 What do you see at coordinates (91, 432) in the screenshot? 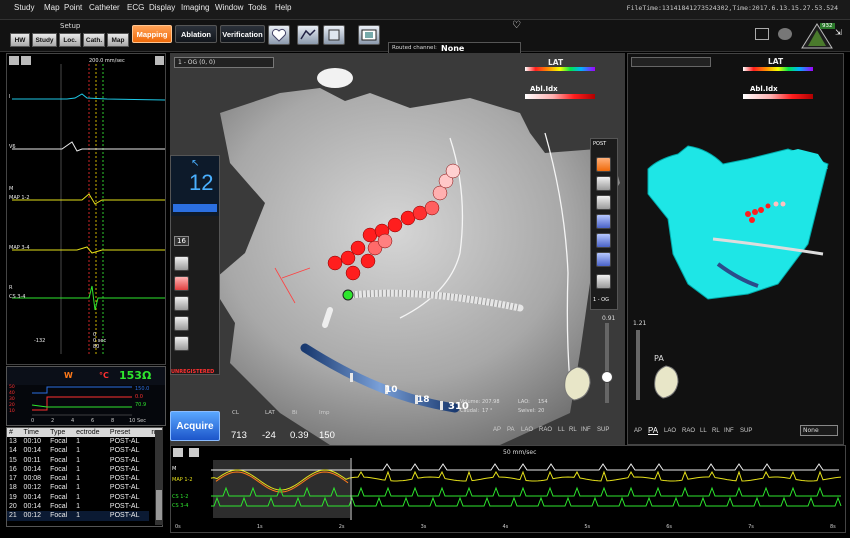
I see `col-electrode: ectrode` at bounding box center [91, 432].